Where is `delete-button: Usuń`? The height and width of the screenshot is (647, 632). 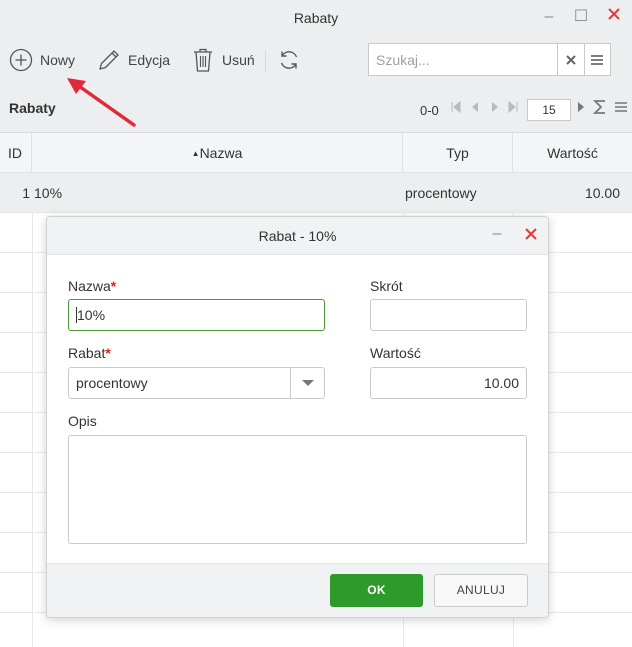
delete-button: Usuń is located at coordinates (222, 60).